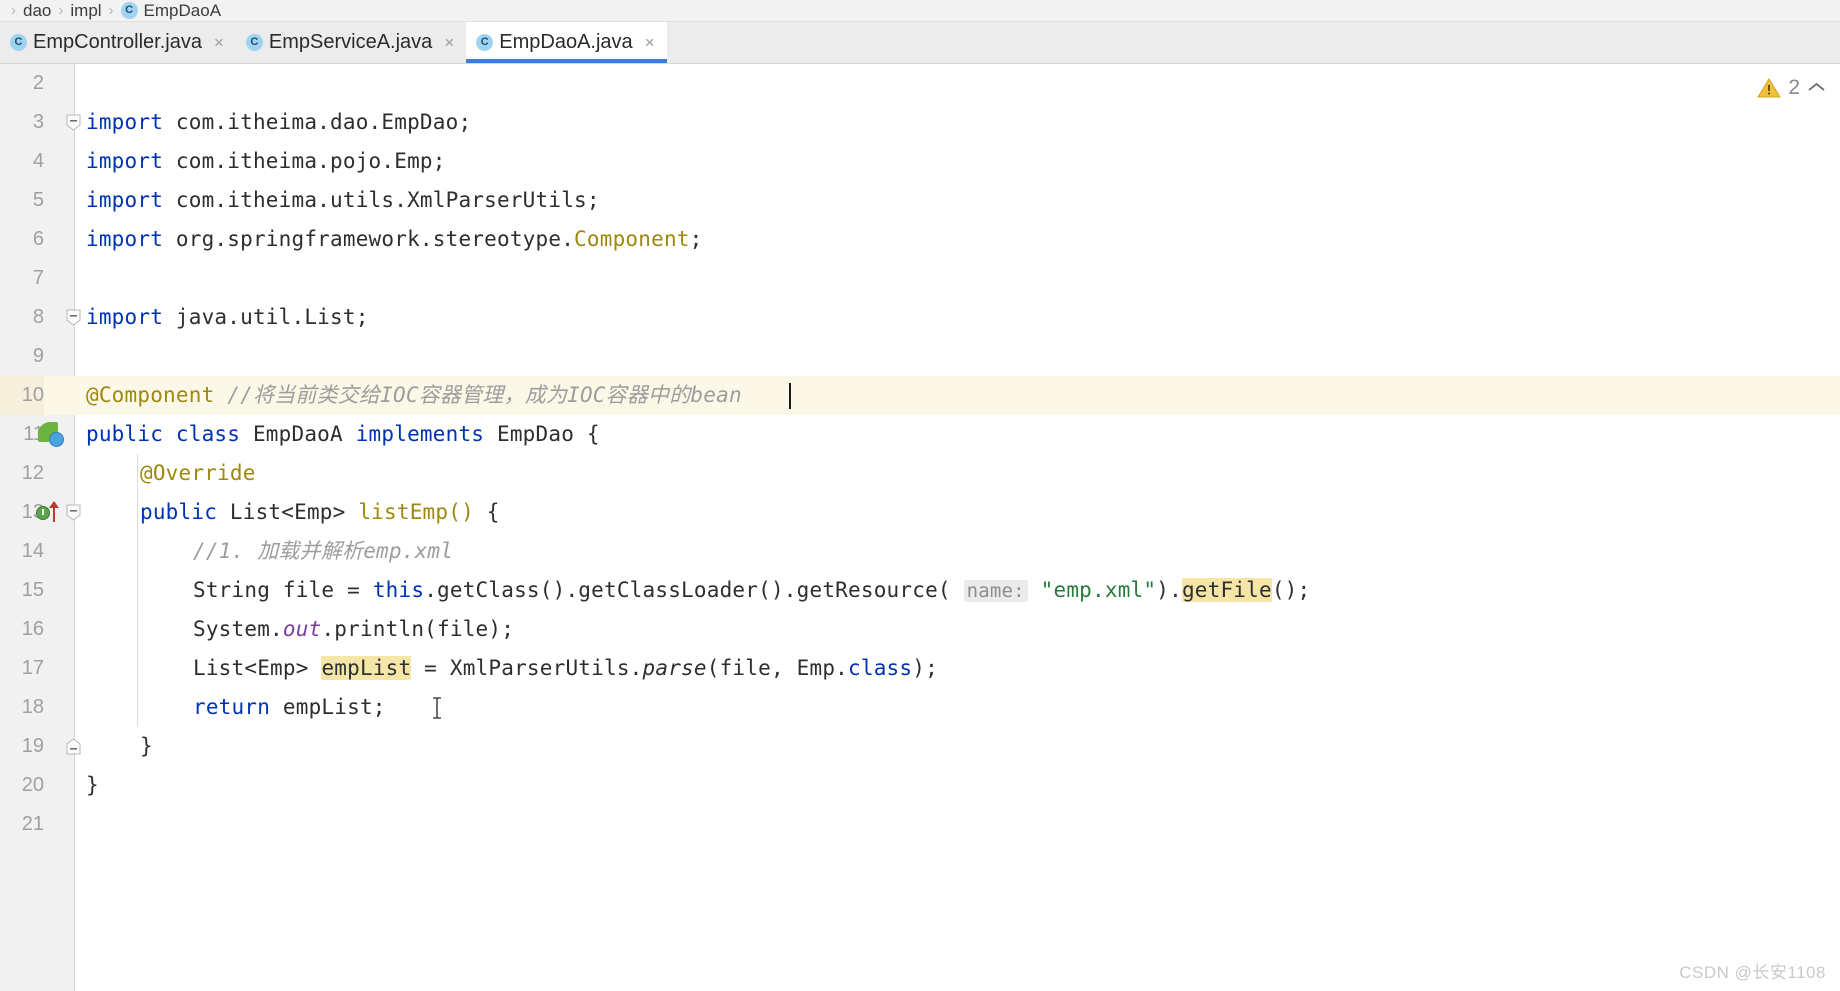 This screenshot has width=1840, height=991. Describe the element at coordinates (414, 395) in the screenshot. I see `code-text: @Component //将当前类交给IOC容器管理，成为IOC容器中的bean` at that location.